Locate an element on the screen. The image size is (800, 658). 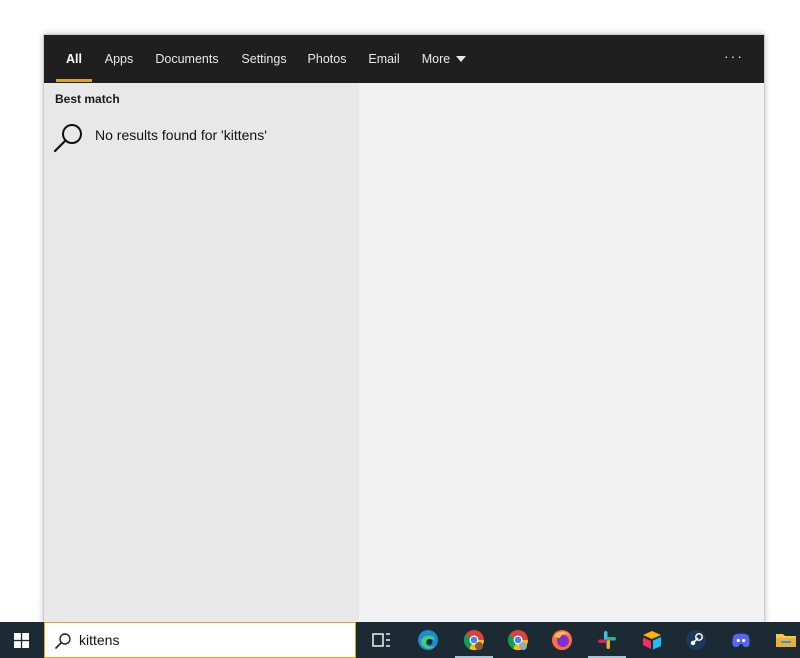
windows-logo-icon is located at coordinates (21, 640).